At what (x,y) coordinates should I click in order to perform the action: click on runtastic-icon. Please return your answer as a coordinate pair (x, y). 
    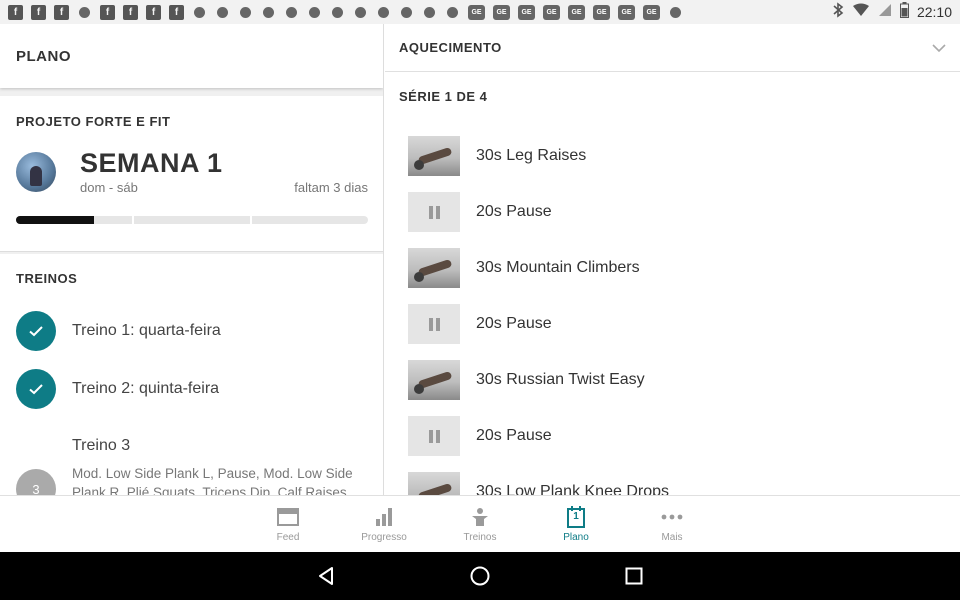
    Looking at the image, I should click on (675, 12).